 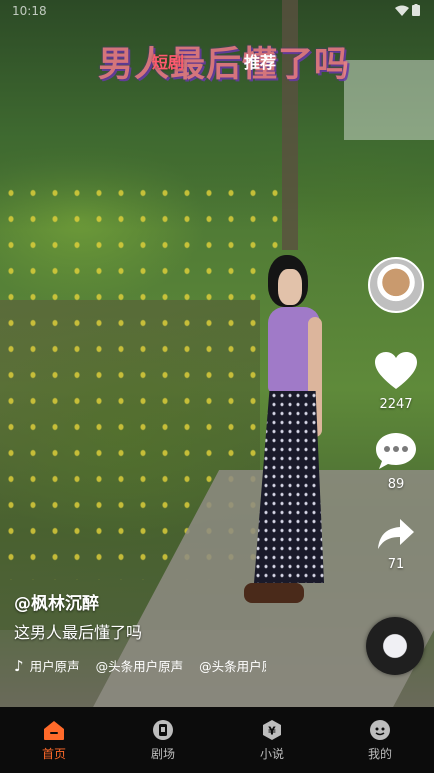 What do you see at coordinates (396, 564) in the screenshot?
I see `share-count: 71` at bounding box center [396, 564].